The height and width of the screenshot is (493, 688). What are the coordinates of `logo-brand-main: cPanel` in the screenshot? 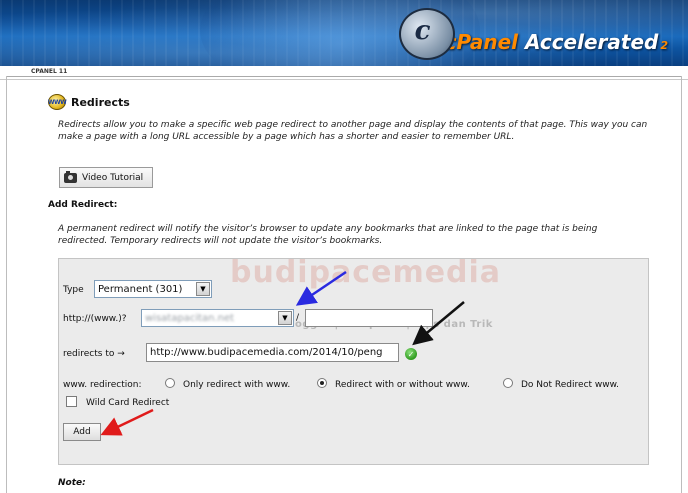 It's located at (481, 42).